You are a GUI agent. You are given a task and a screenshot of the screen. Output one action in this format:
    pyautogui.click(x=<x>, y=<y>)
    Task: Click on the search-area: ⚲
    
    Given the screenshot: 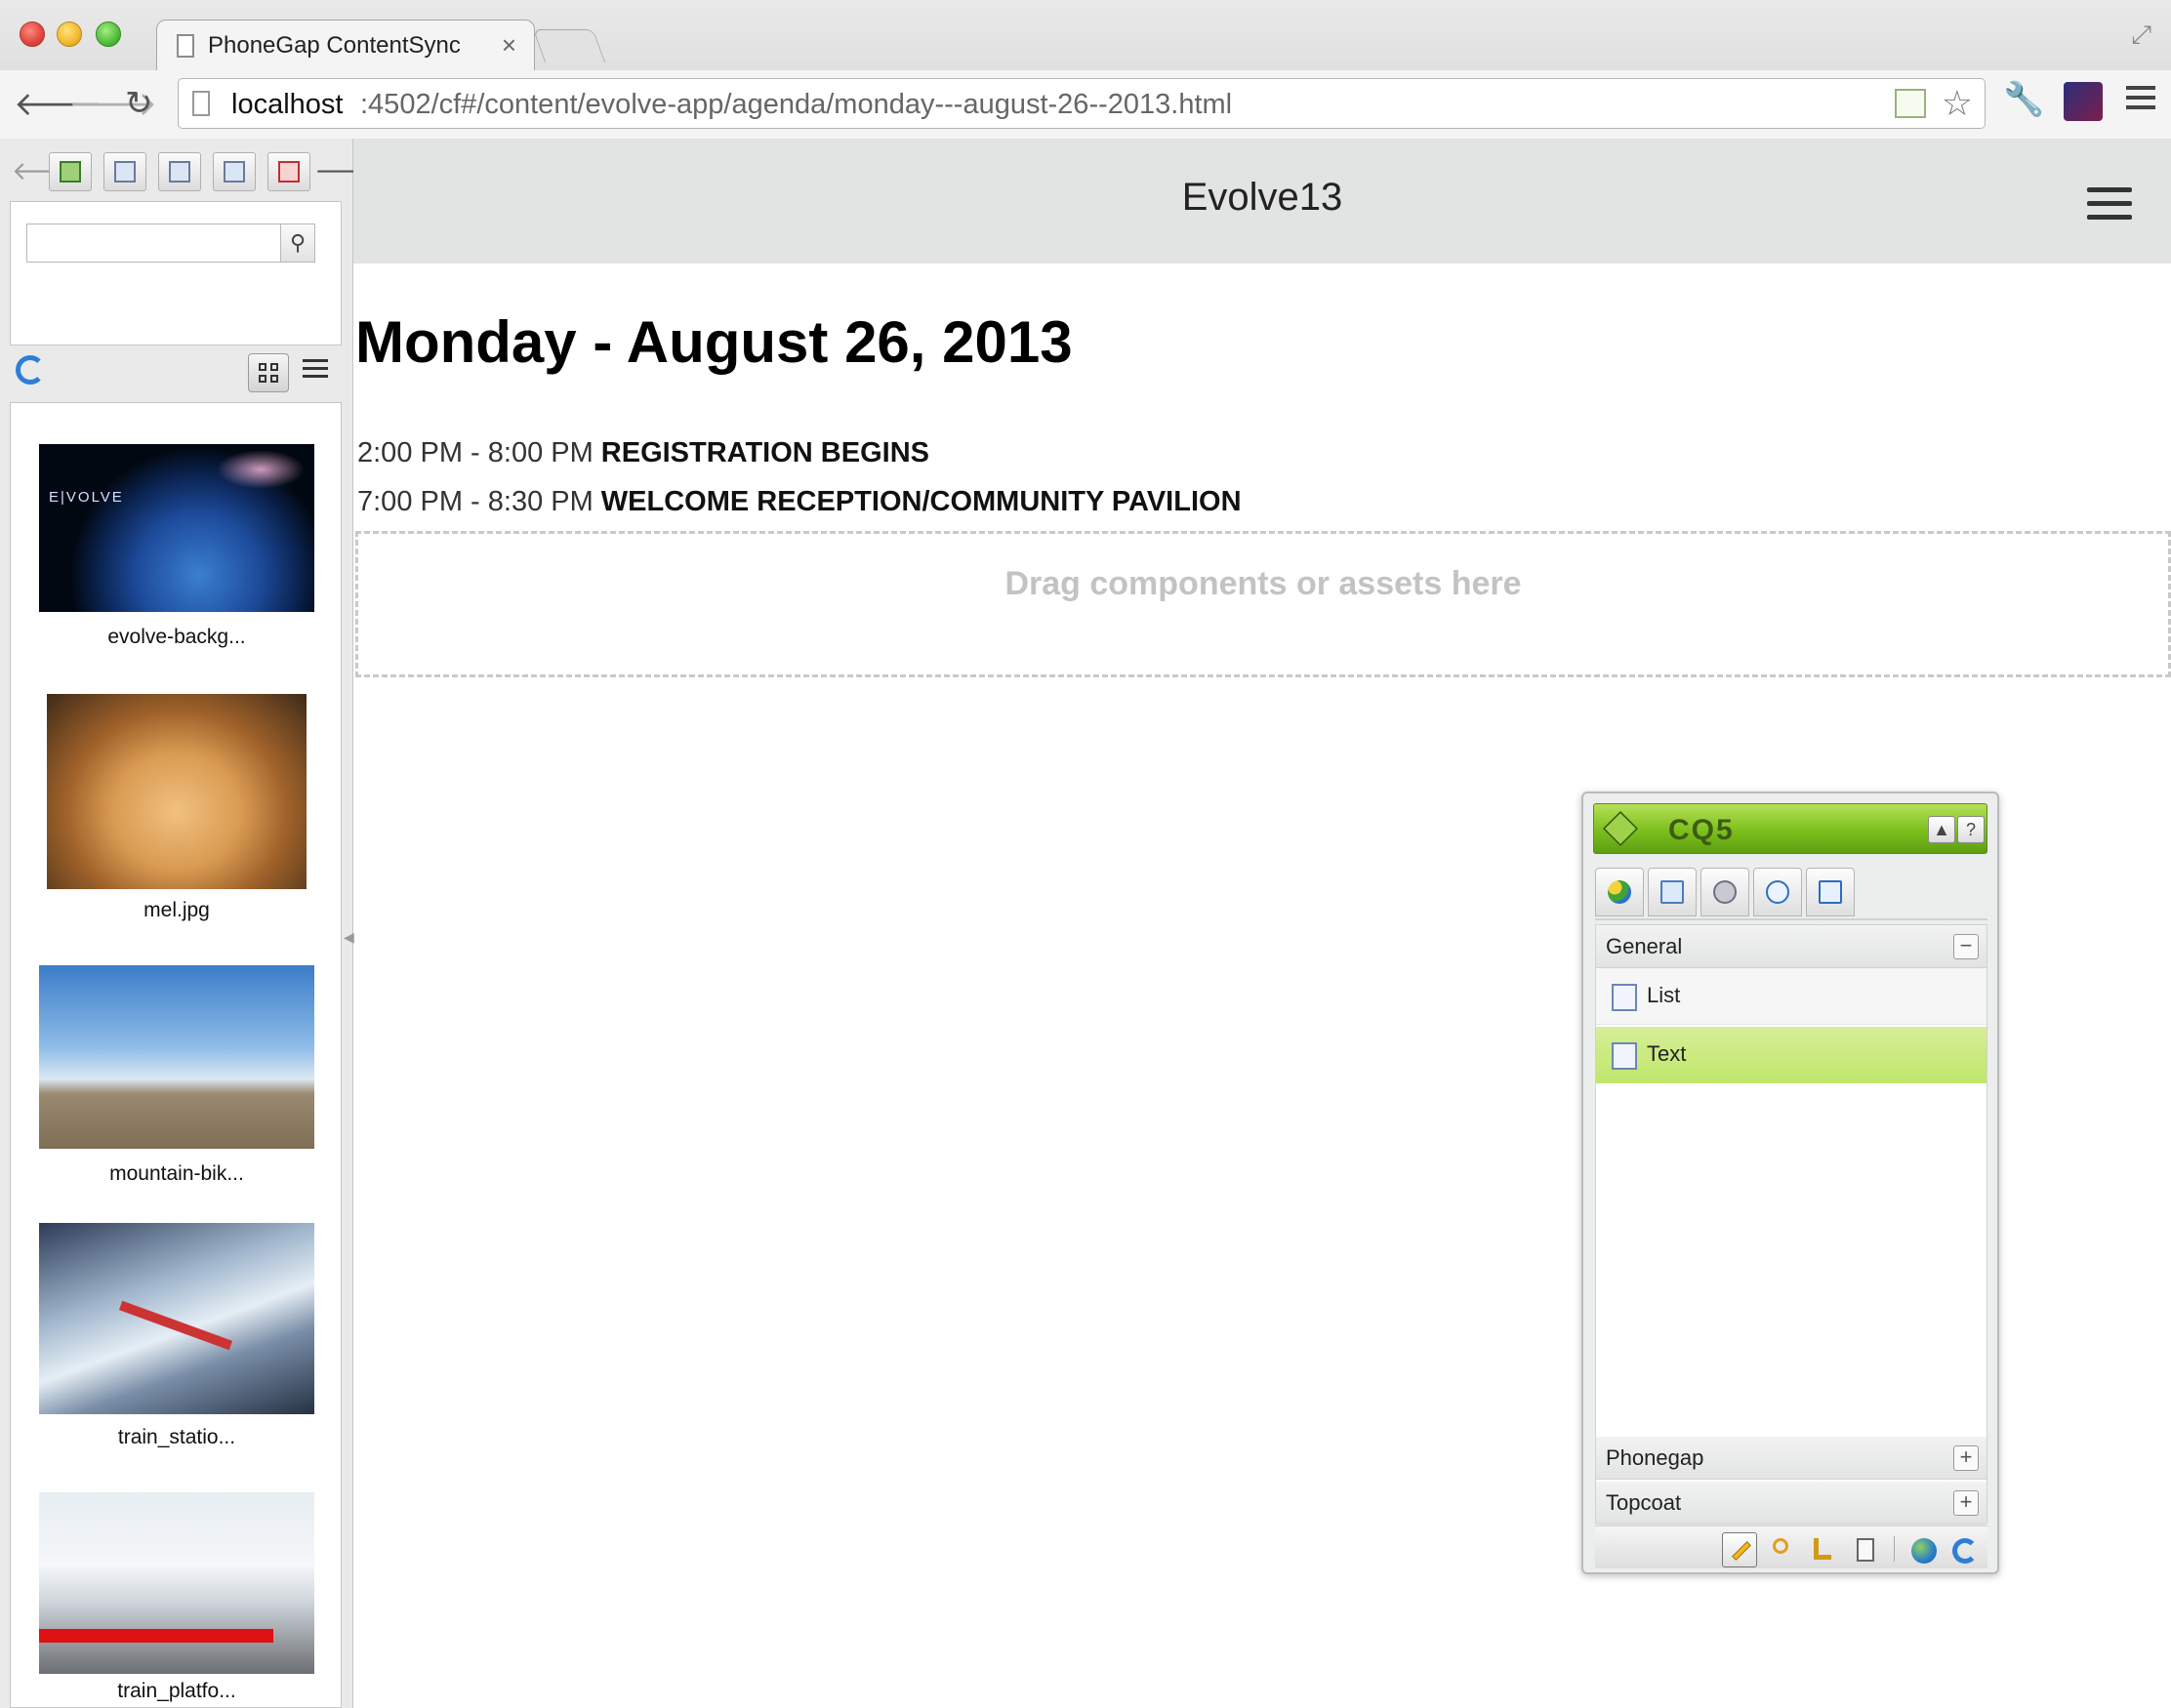 What is the action you would take?
    pyautogui.click(x=176, y=273)
    